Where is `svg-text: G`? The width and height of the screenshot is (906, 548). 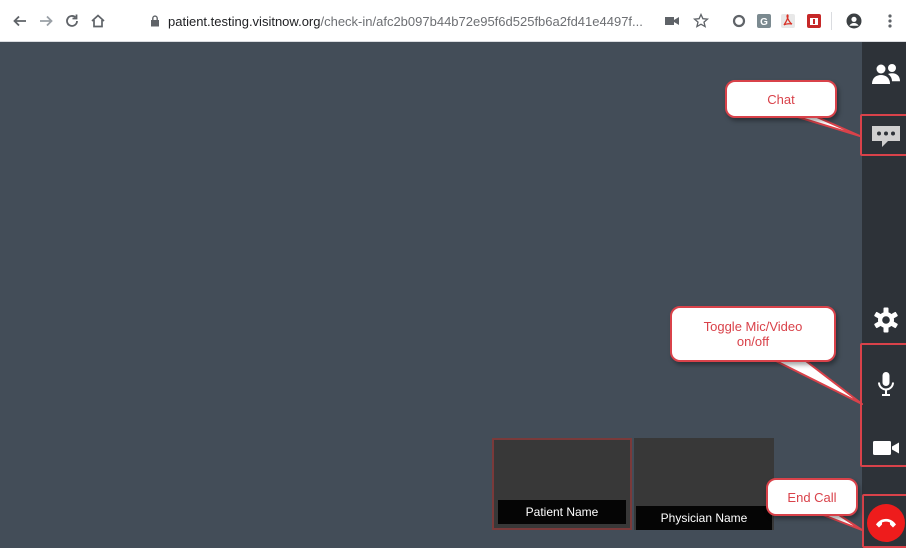
svg-text: G is located at coordinates (764, 22).